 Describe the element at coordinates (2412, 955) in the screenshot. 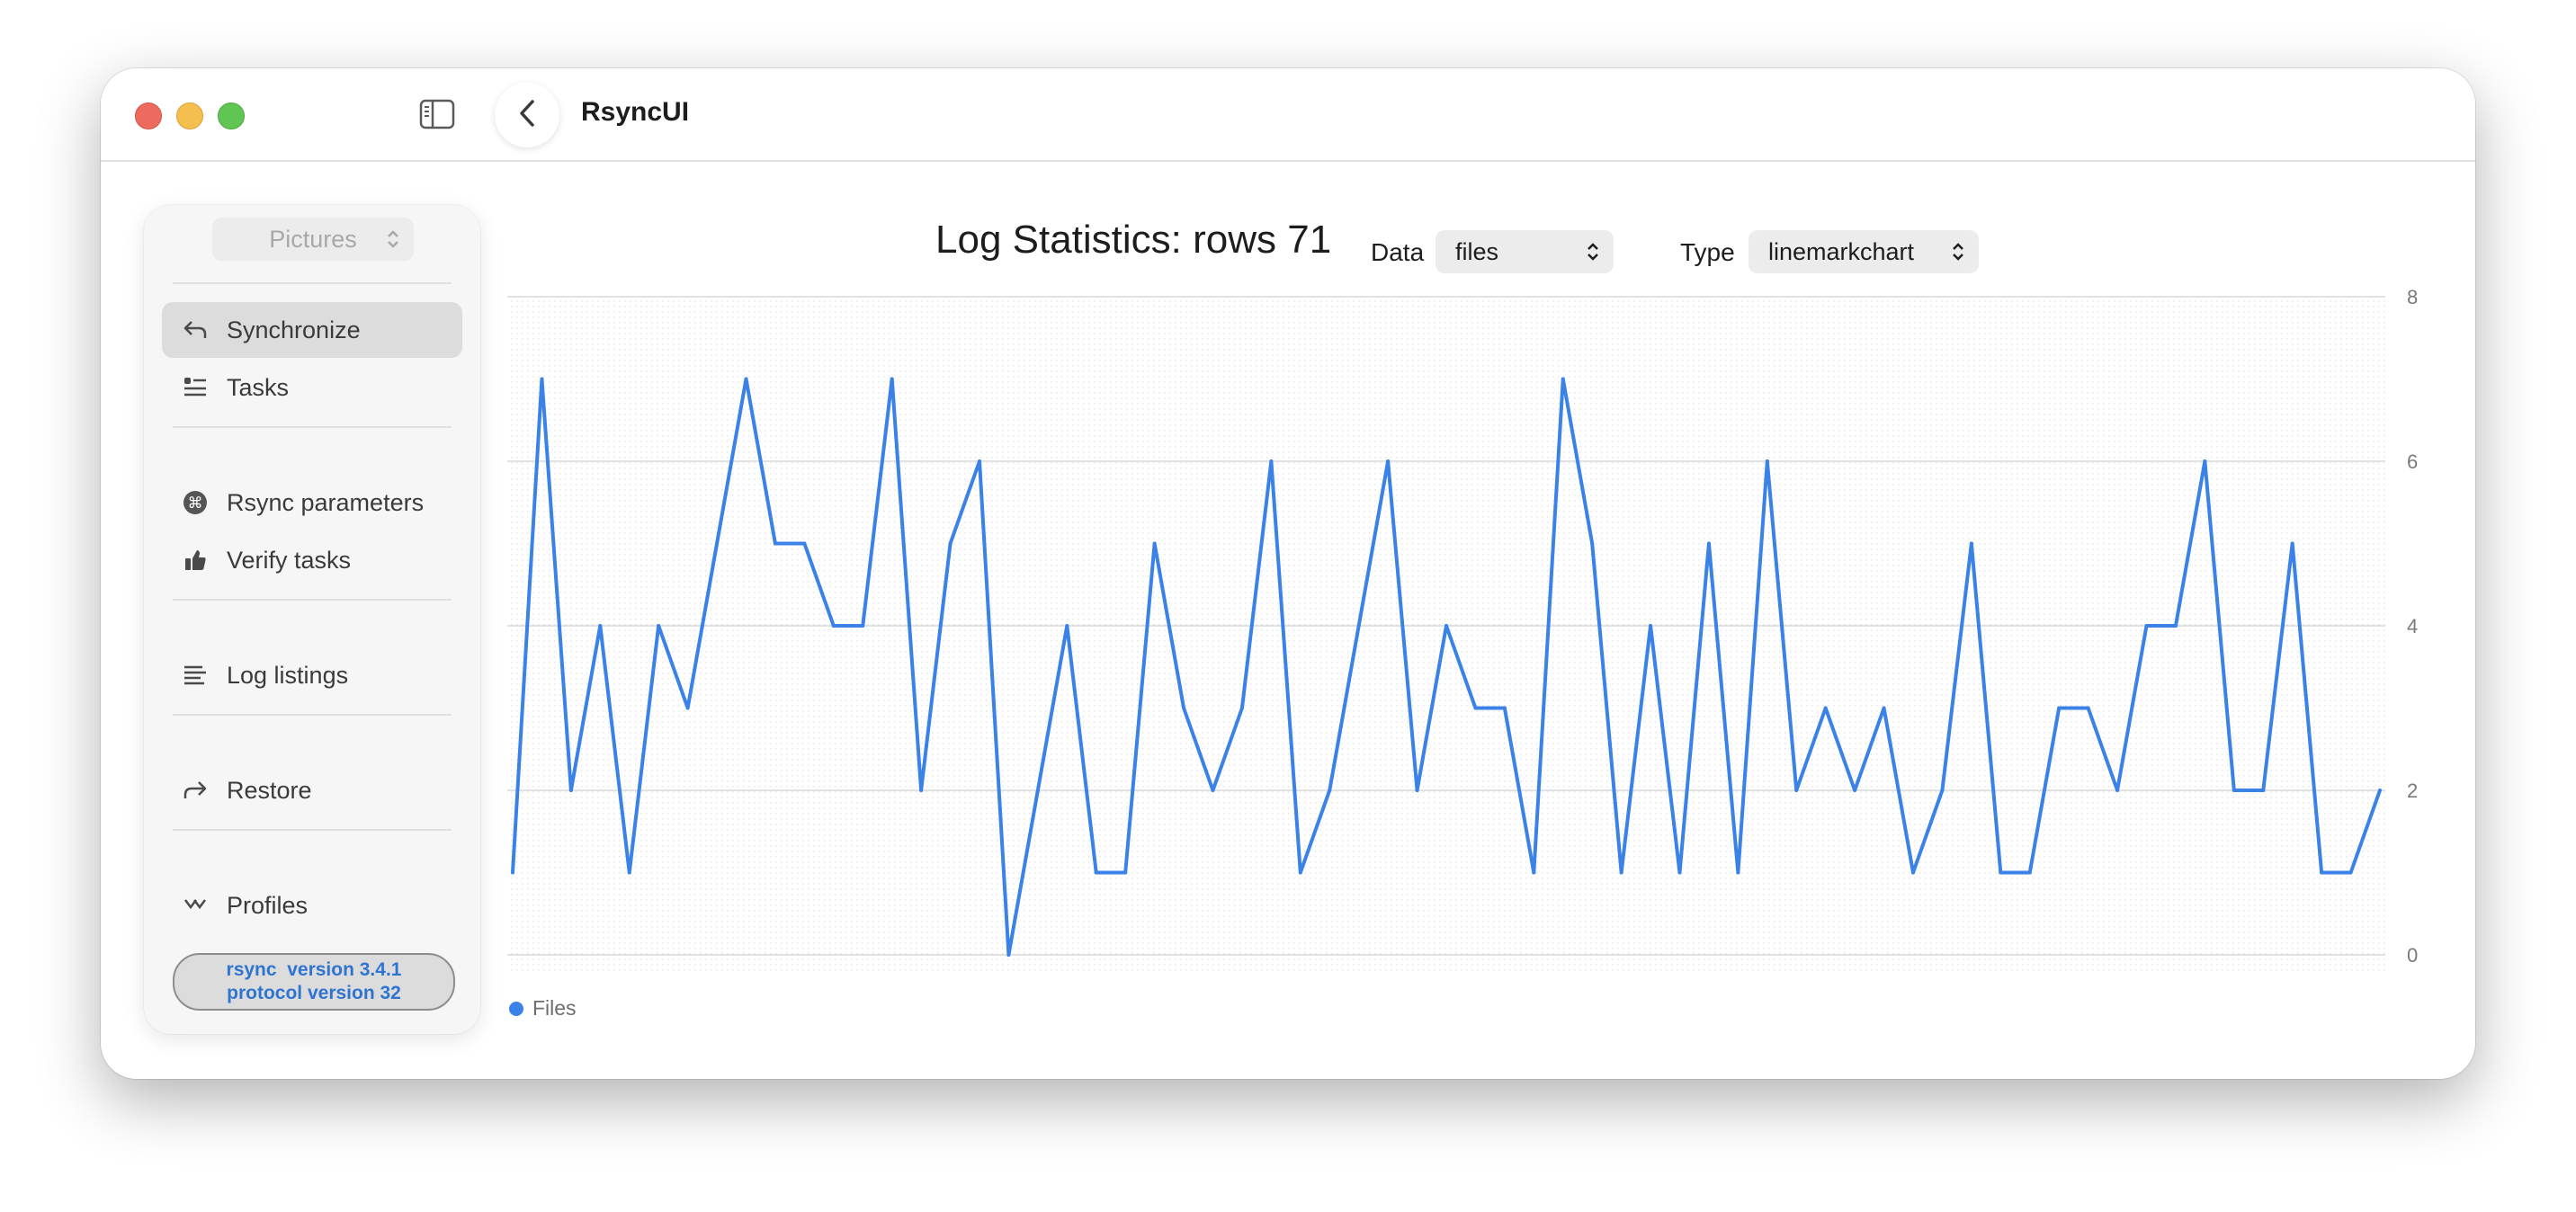

I see `y-tick-label: 0` at that location.